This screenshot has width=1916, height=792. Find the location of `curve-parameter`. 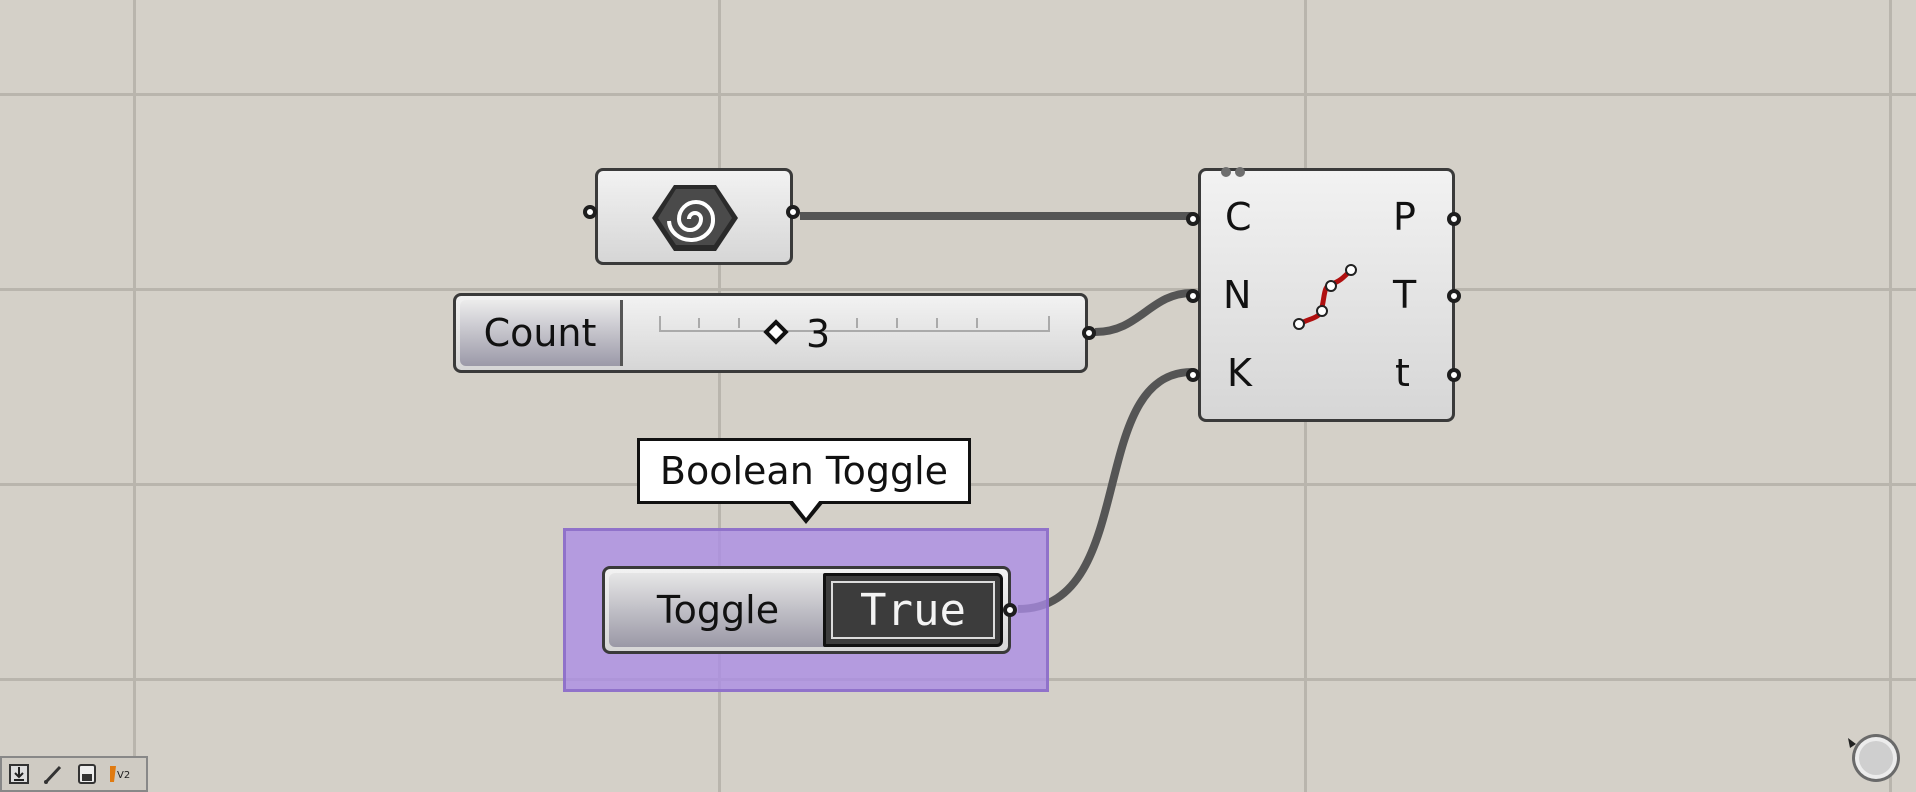

curve-parameter is located at coordinates (691, 216).